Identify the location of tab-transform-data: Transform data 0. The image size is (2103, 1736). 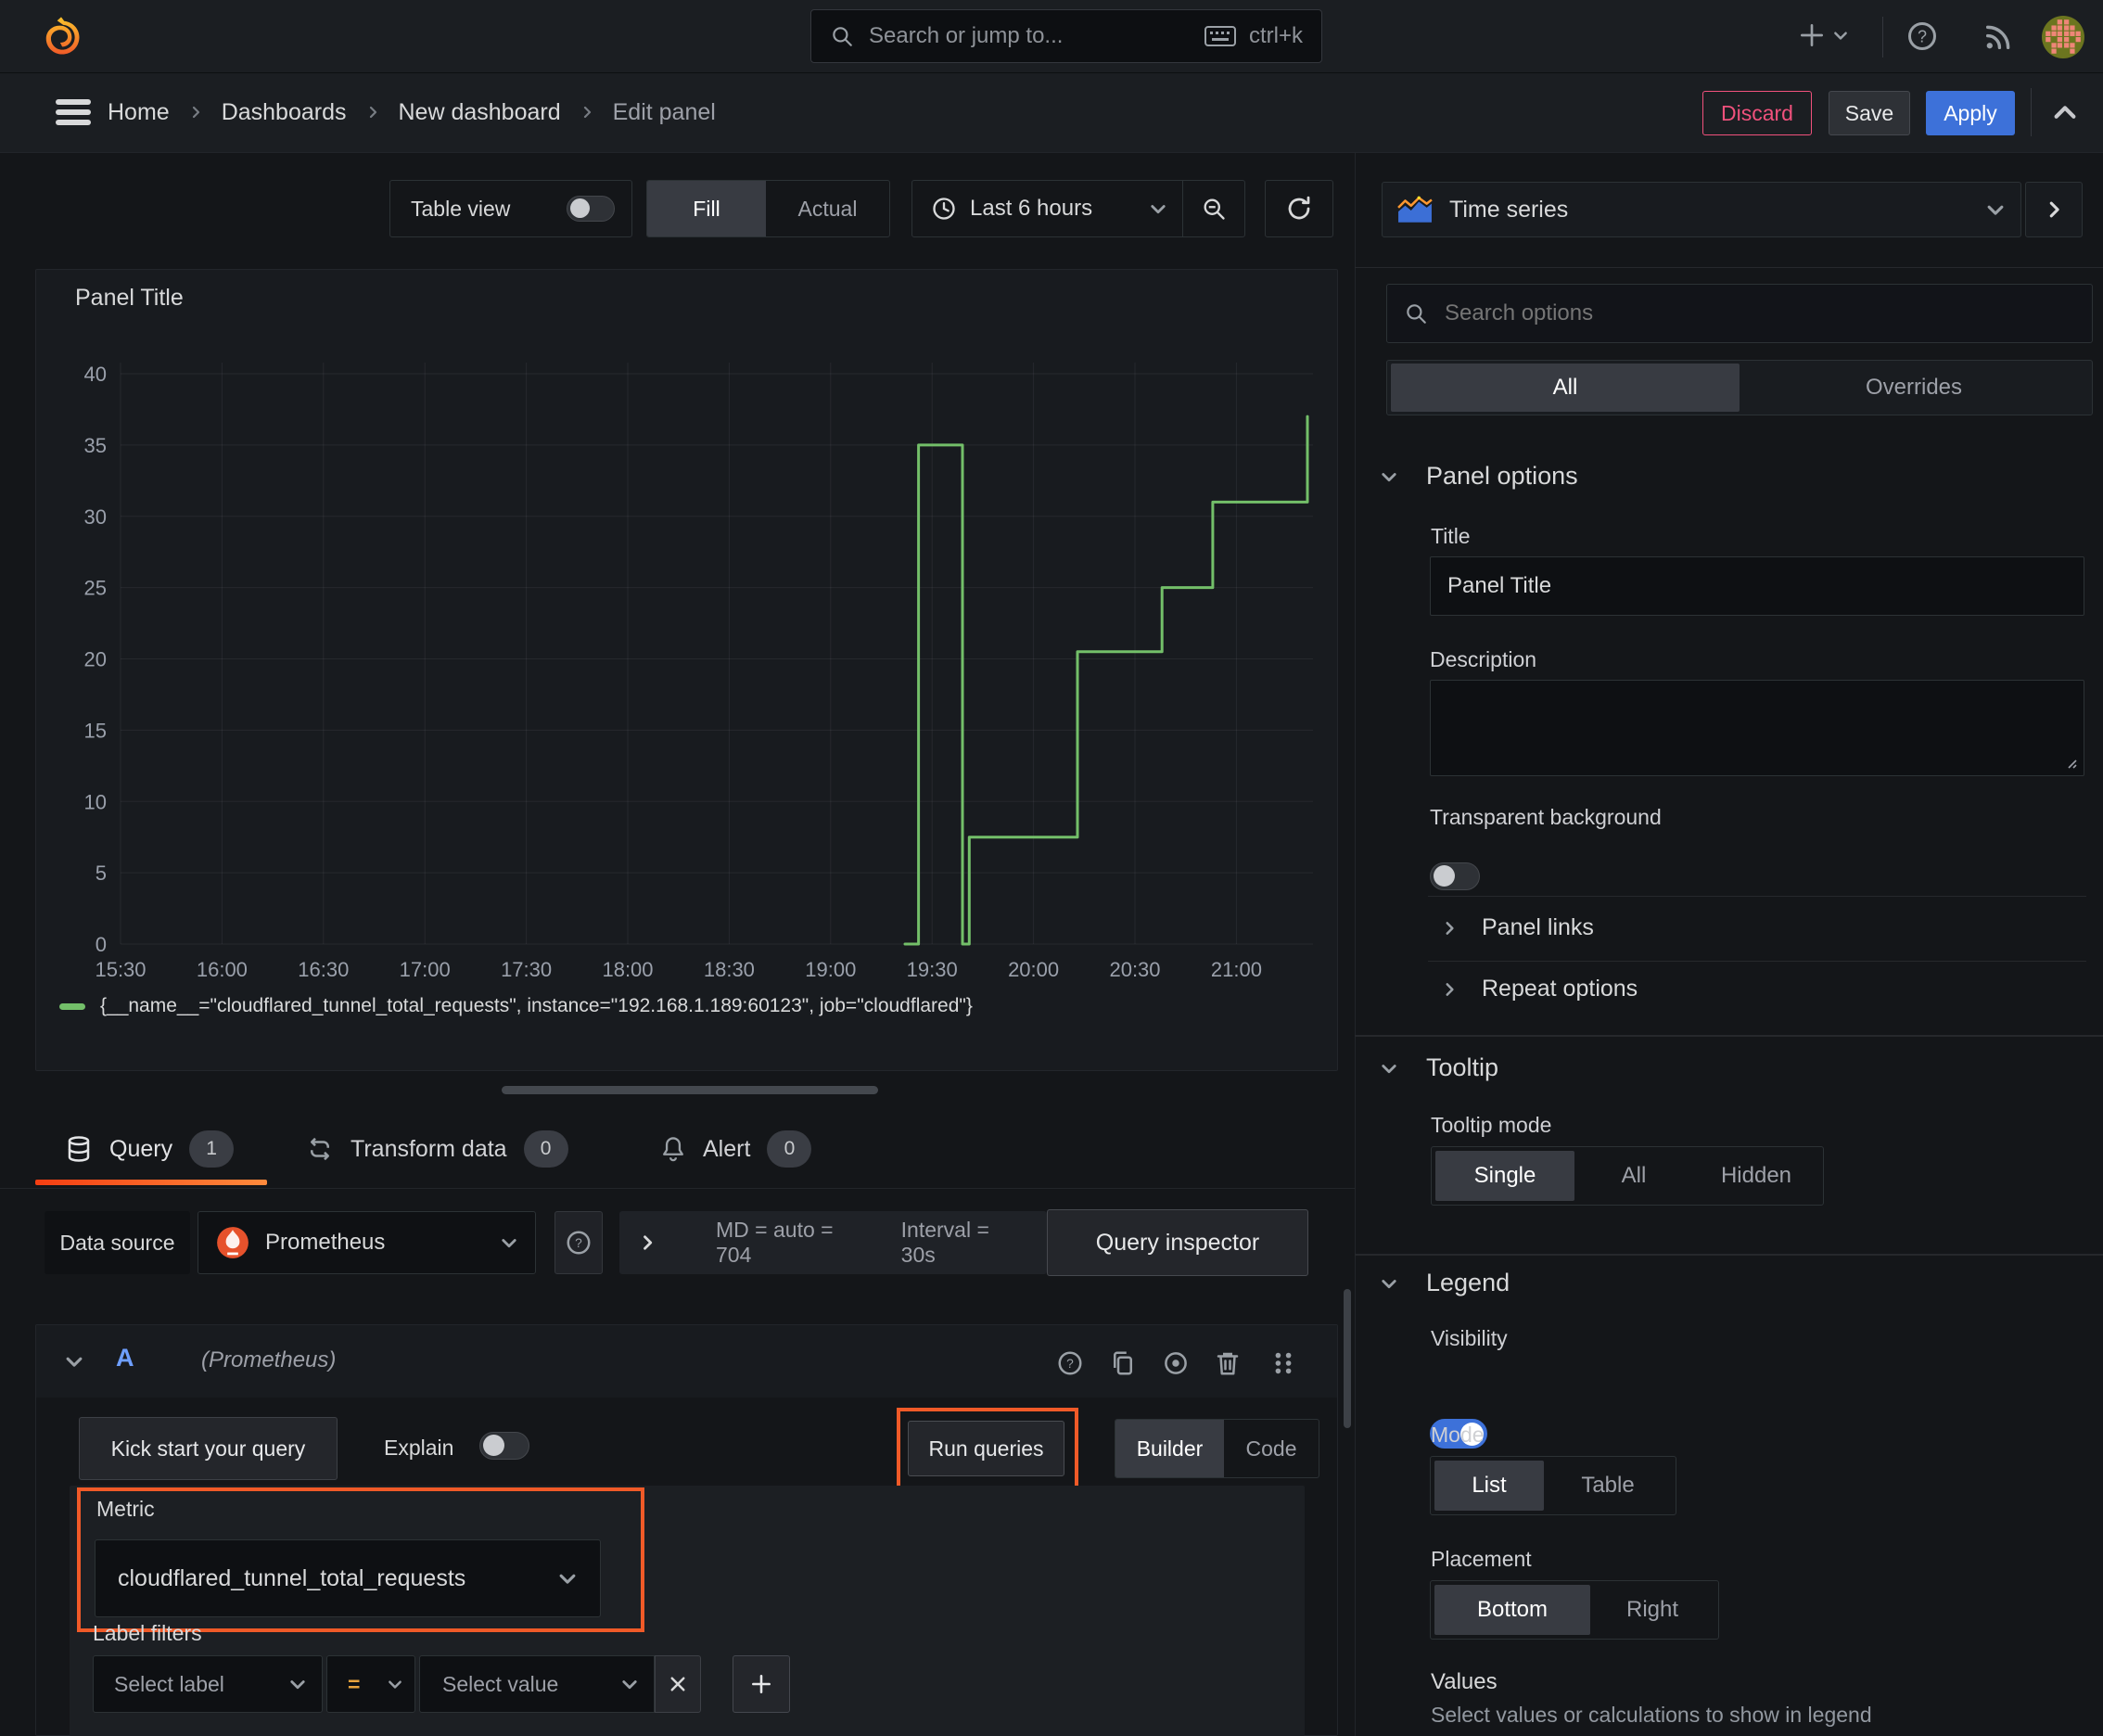
(437, 1149).